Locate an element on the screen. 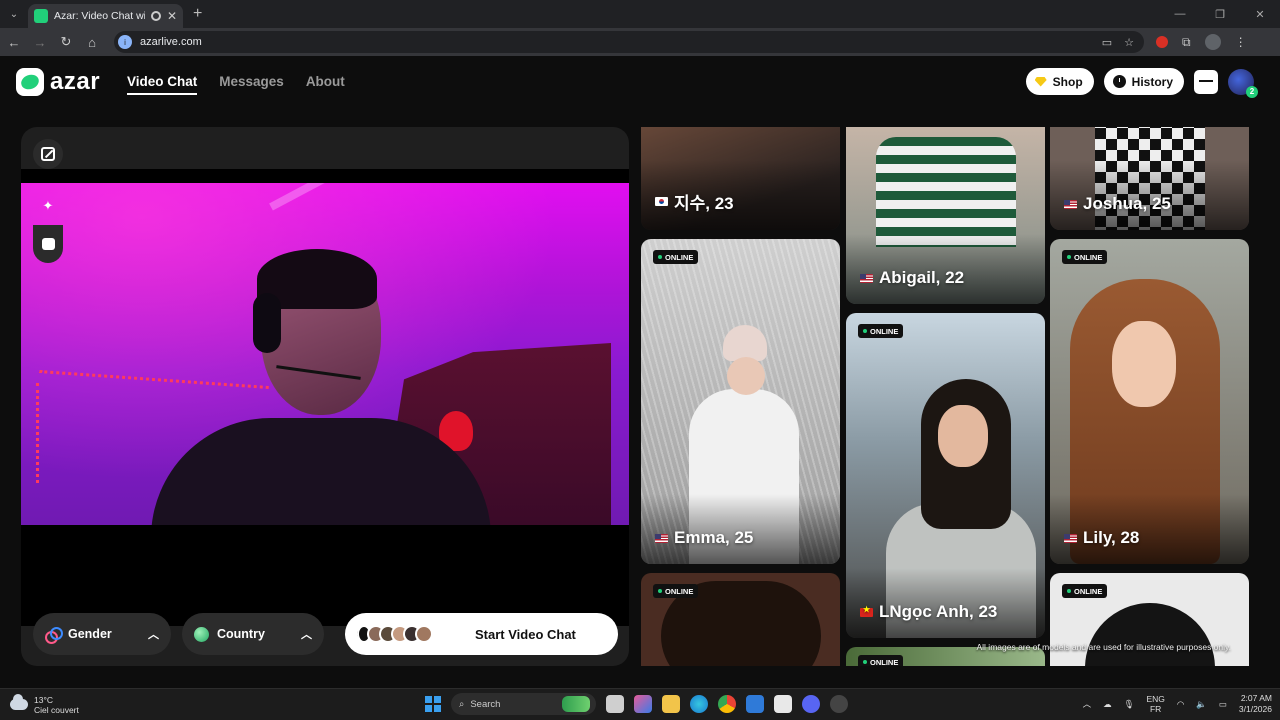  weather-widget: 13°C Ciel couvert is located at coordinates (44, 704).